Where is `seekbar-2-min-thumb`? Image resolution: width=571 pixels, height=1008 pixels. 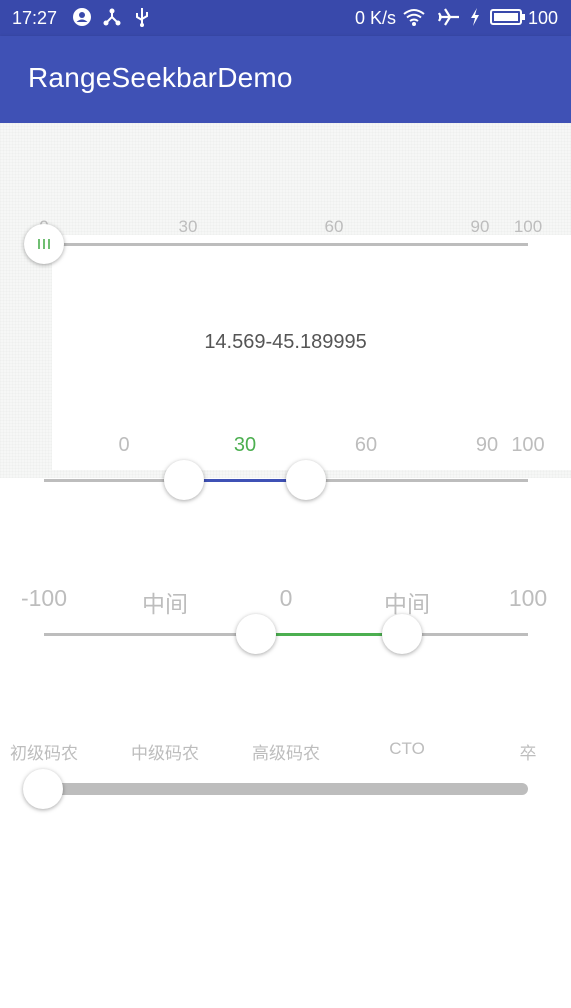
seekbar-2-min-thumb is located at coordinates (184, 480).